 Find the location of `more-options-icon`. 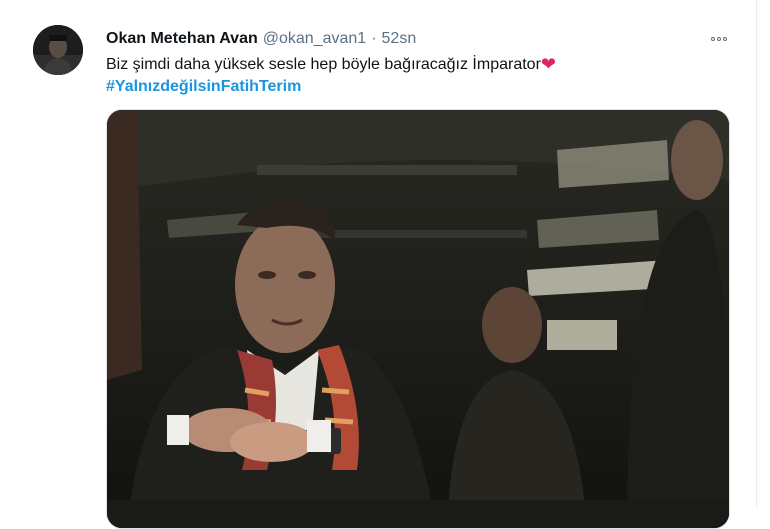

more-options-icon is located at coordinates (719, 39).